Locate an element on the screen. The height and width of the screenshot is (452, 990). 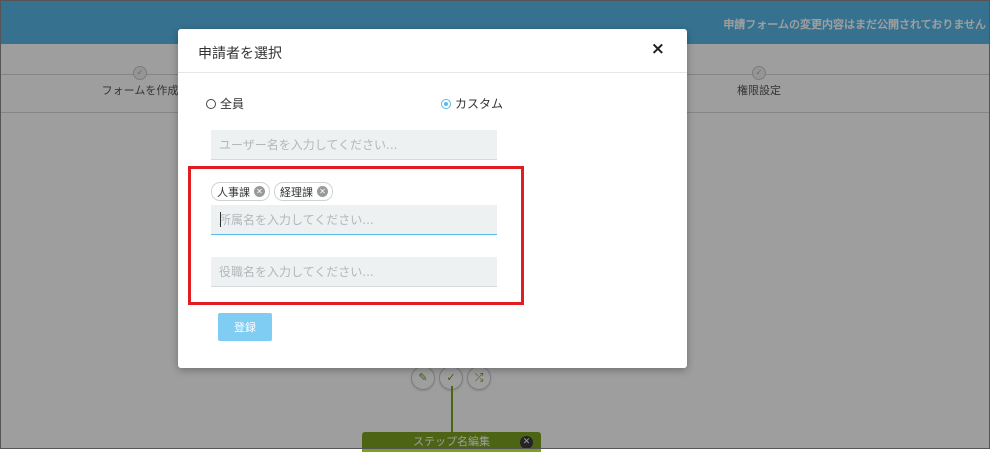
radio-button is located at coordinates (211, 103).